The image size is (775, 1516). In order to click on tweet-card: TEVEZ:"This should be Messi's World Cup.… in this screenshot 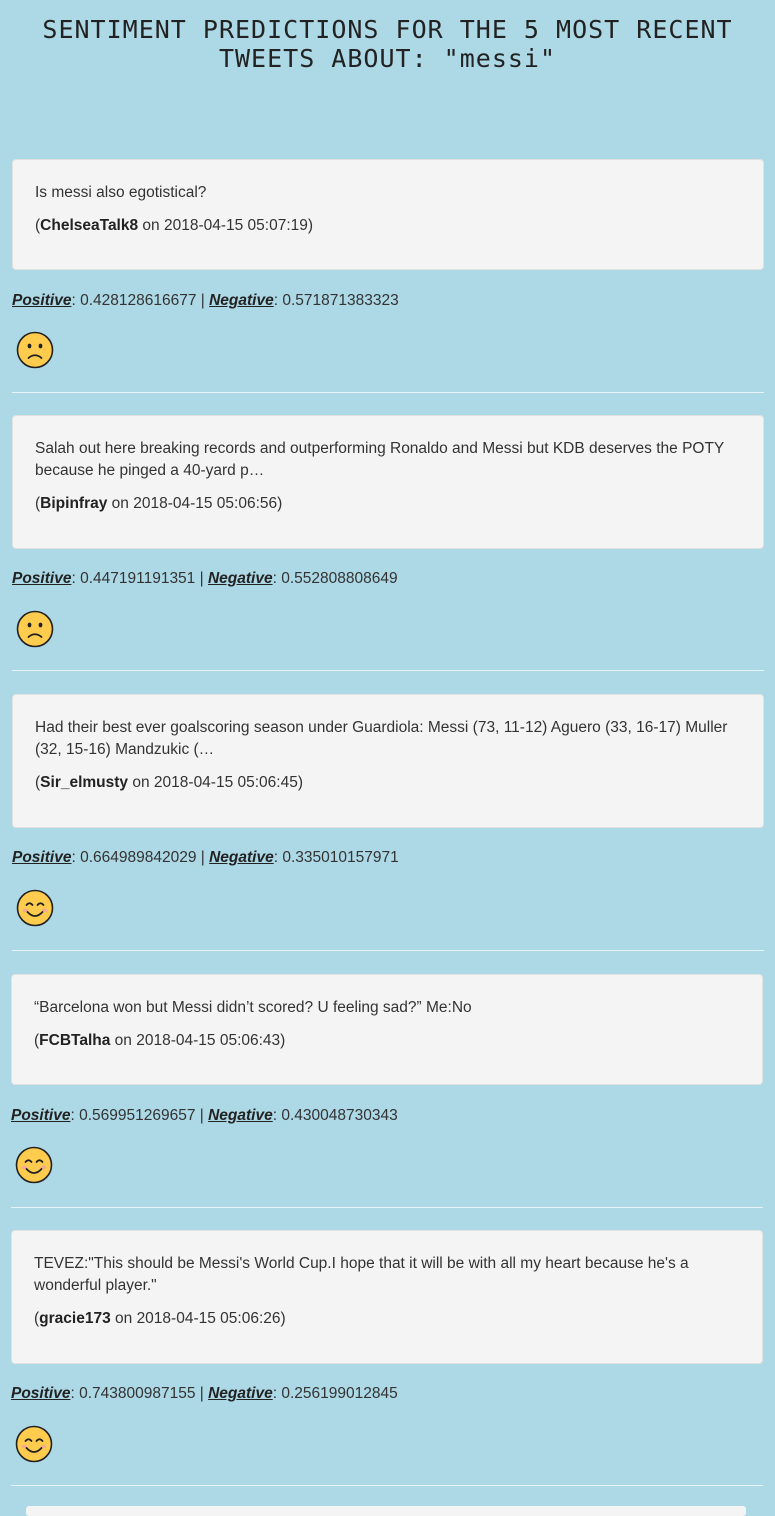, I will do `click(387, 1297)`.